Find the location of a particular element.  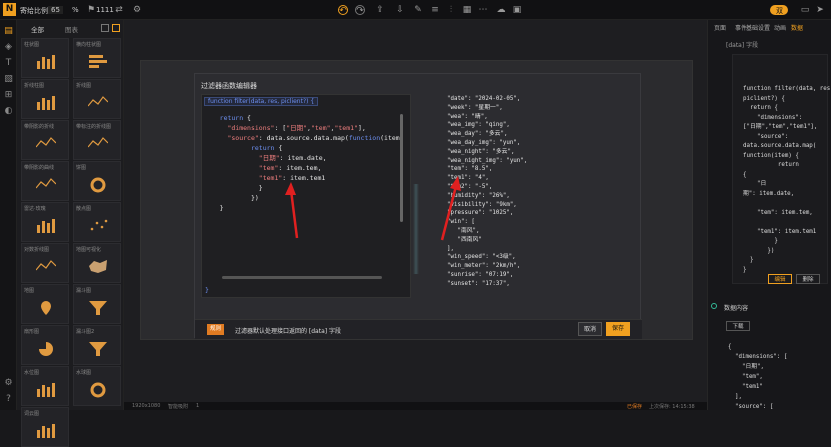

panel-code-line: }) is located at coordinates (759, 250).